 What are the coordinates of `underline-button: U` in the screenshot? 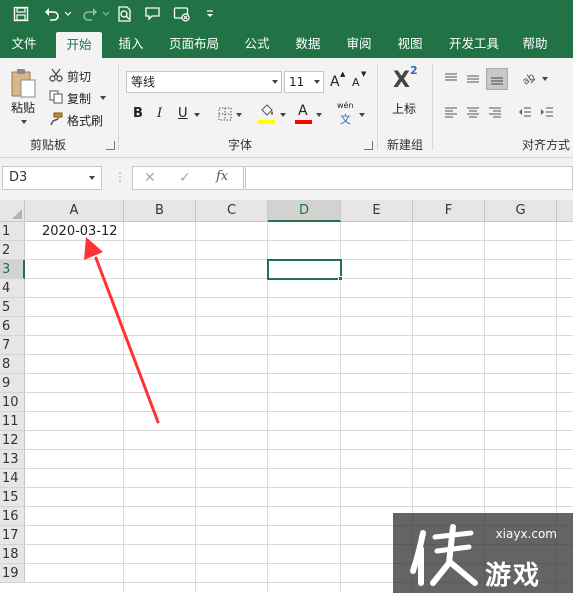 It's located at (183, 113).